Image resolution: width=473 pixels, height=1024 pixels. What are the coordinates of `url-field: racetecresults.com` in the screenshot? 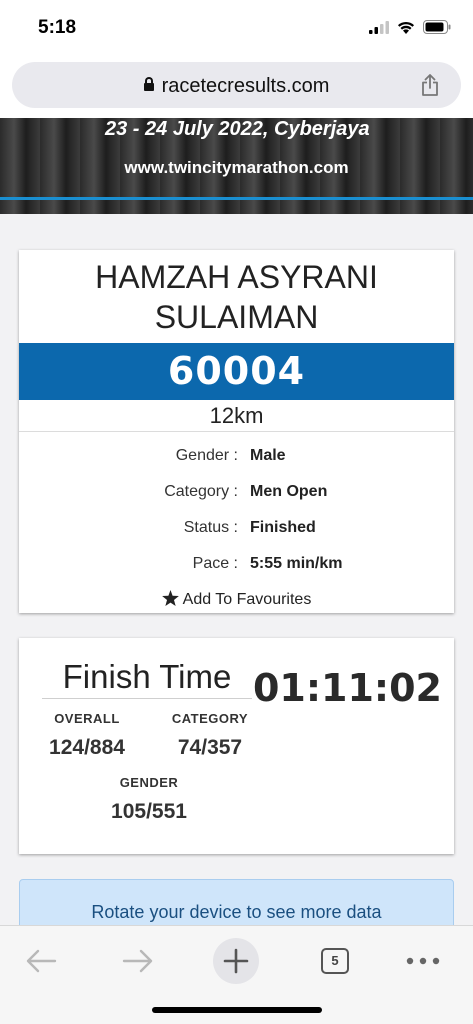 It's located at (236, 85).